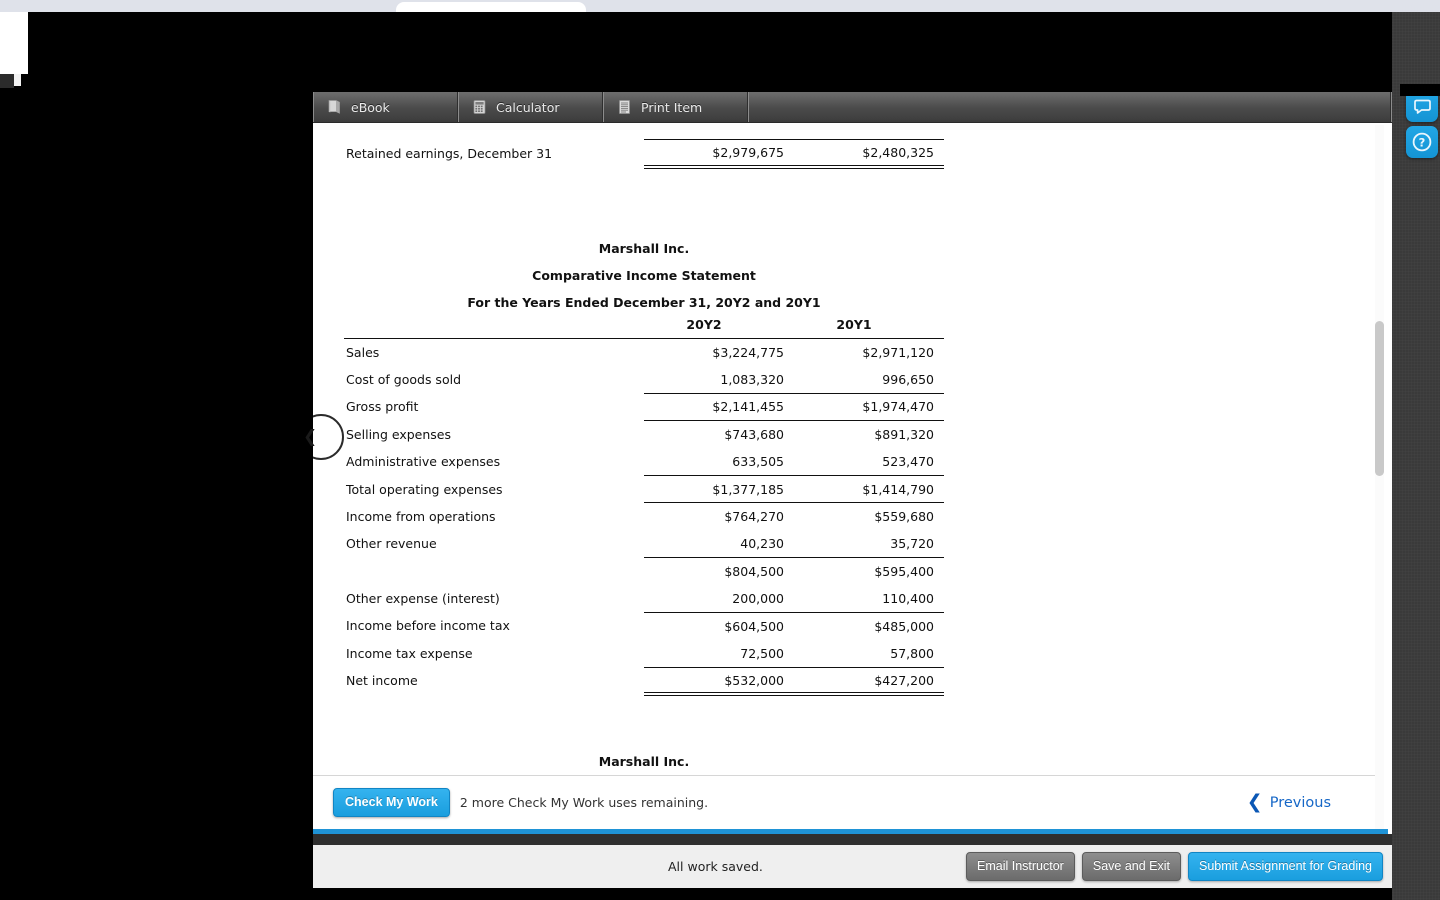 Image resolution: width=1440 pixels, height=900 pixels. I want to click on row-value-20y1: $427,200, so click(869, 682).